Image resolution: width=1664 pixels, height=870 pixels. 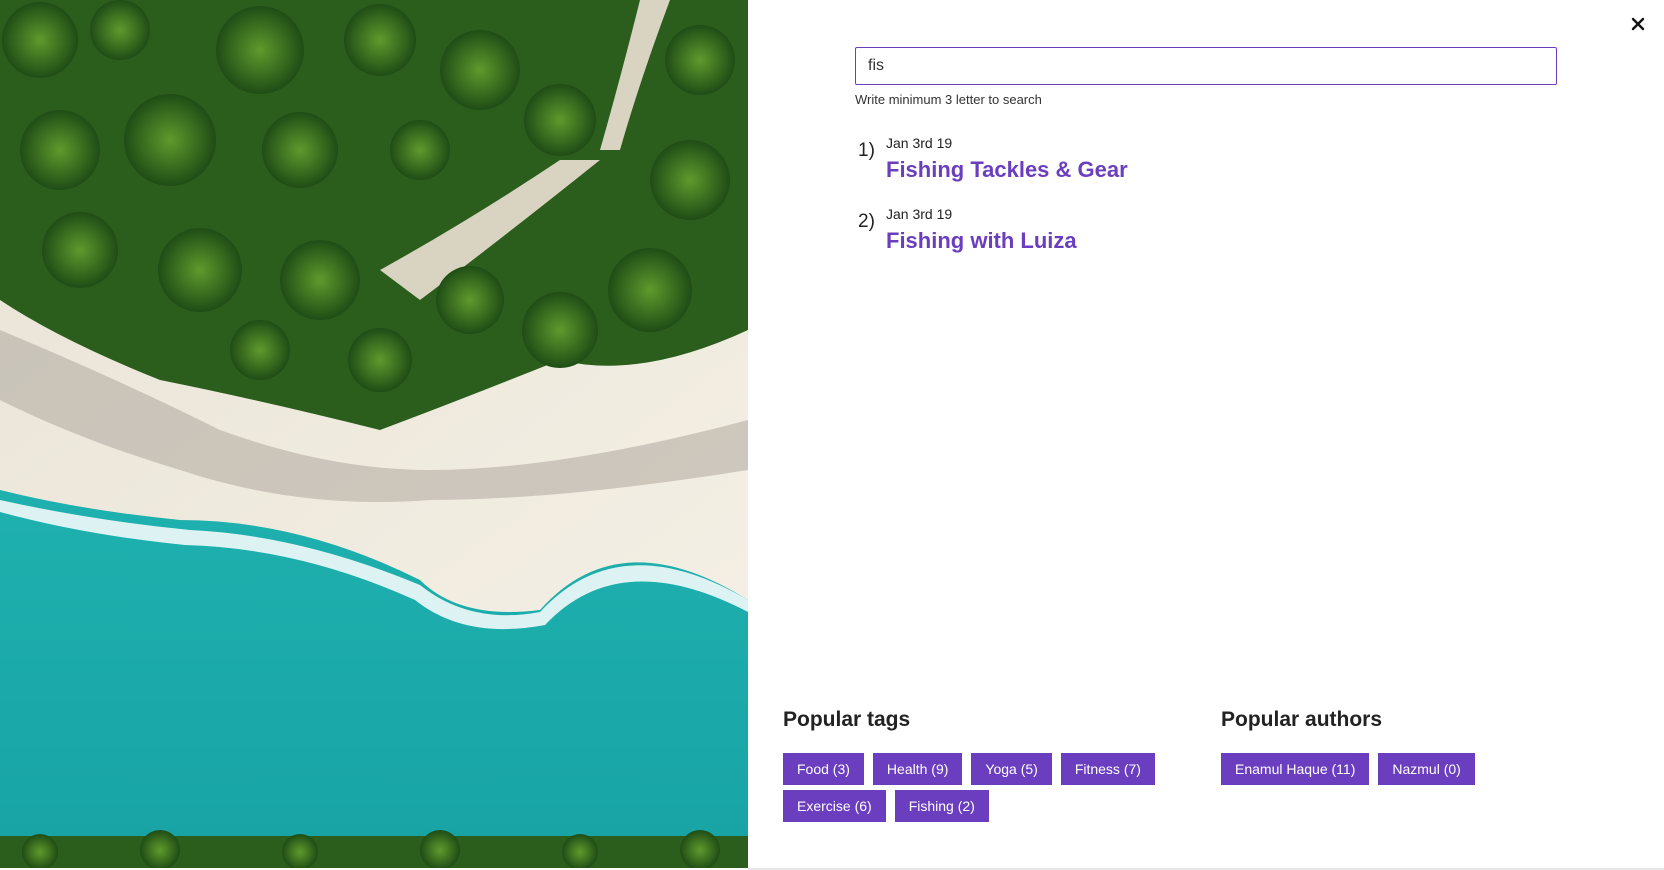 What do you see at coordinates (917, 769) in the screenshot?
I see `tag-chip: Health (9)` at bounding box center [917, 769].